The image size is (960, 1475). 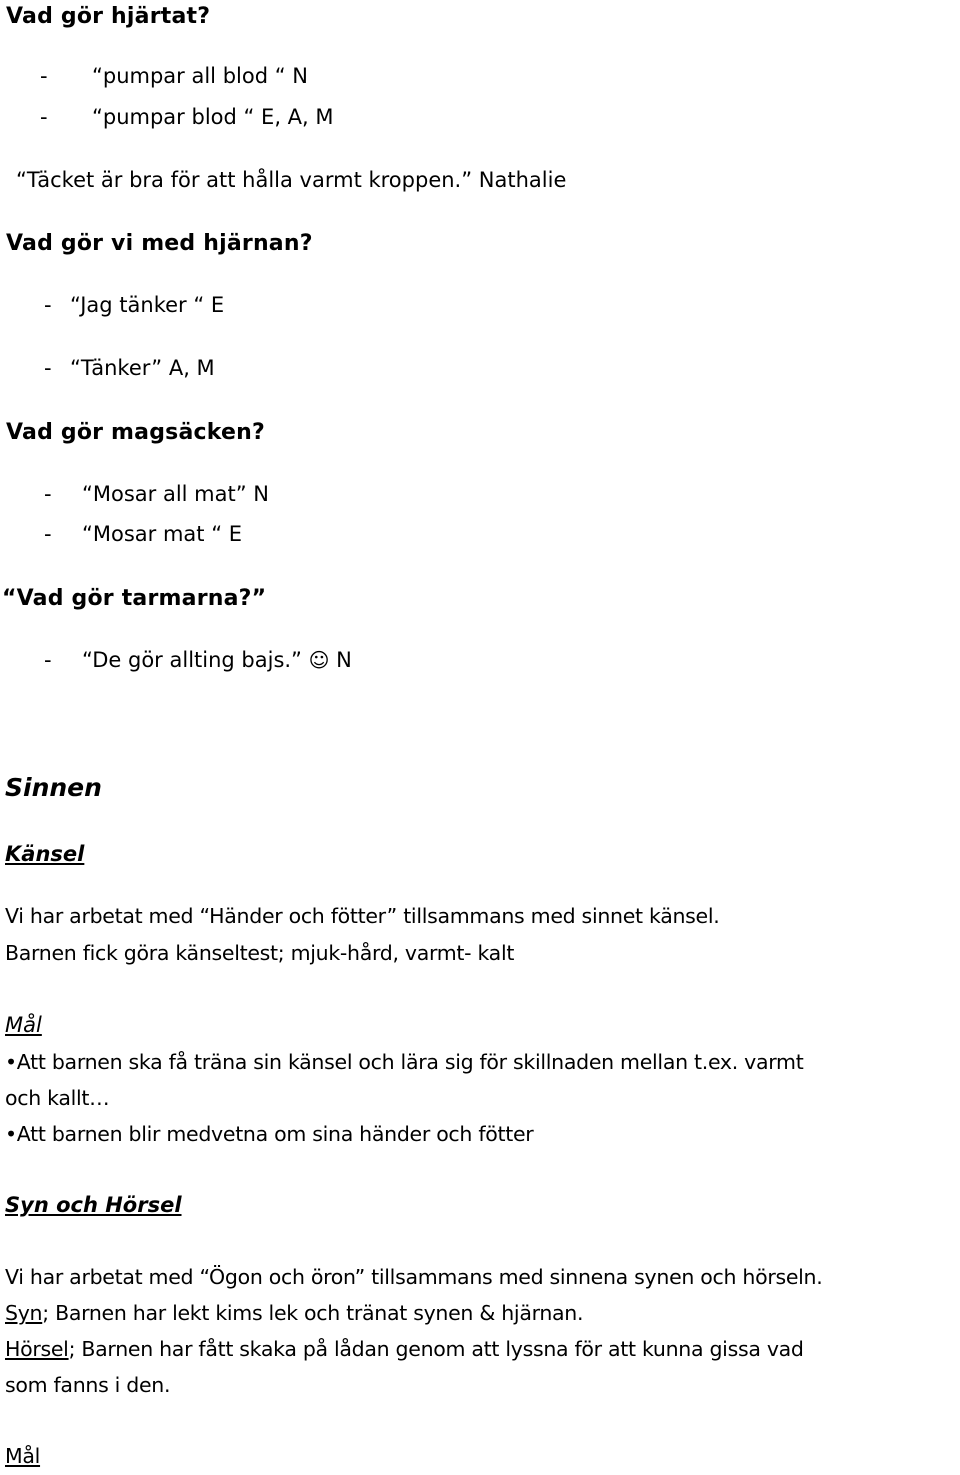 What do you see at coordinates (344, 660) in the screenshot?
I see `answer-suffix: N` at bounding box center [344, 660].